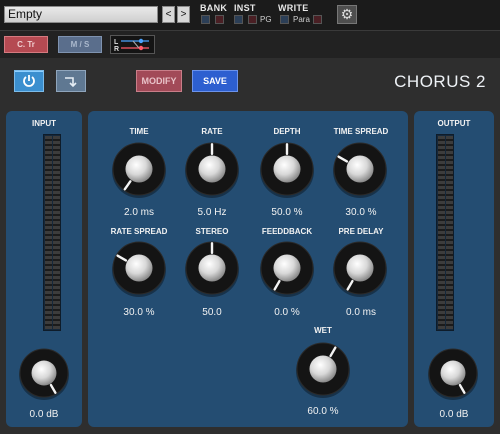 Image resolution: width=500 pixels, height=434 pixels. I want to click on depth-knob, so click(287, 169).